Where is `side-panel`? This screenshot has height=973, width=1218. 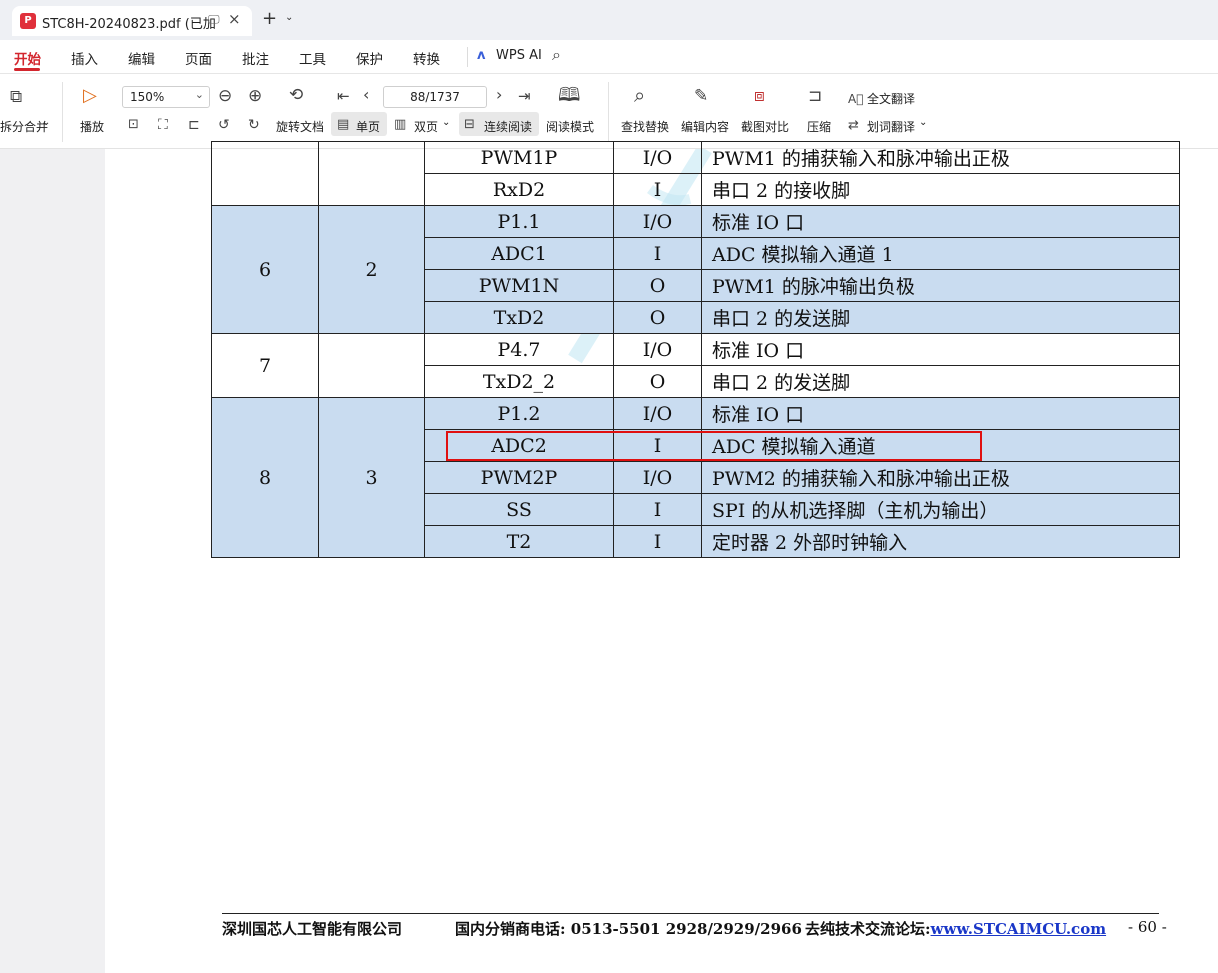
side-panel is located at coordinates (53, 561).